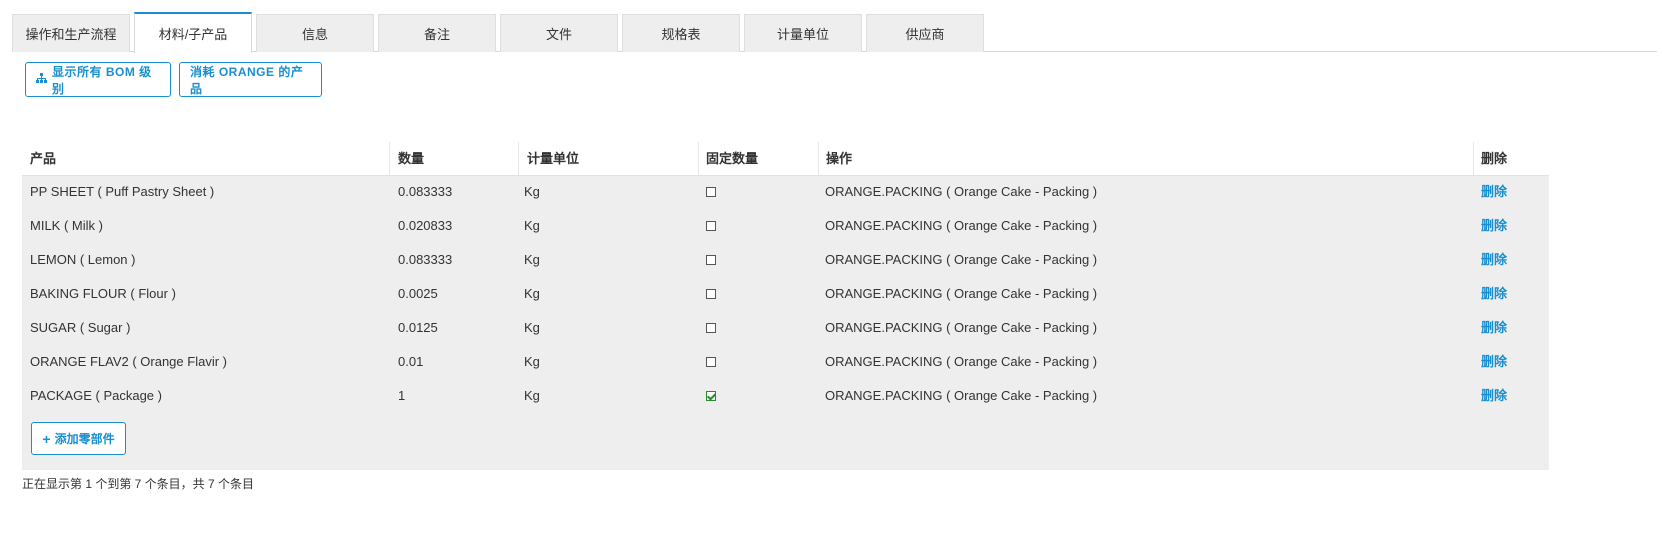 The image size is (1661, 543). What do you see at coordinates (102, 80) in the screenshot?
I see `show-all-bom-levels-label: 显示所有 BOM 级别` at bounding box center [102, 80].